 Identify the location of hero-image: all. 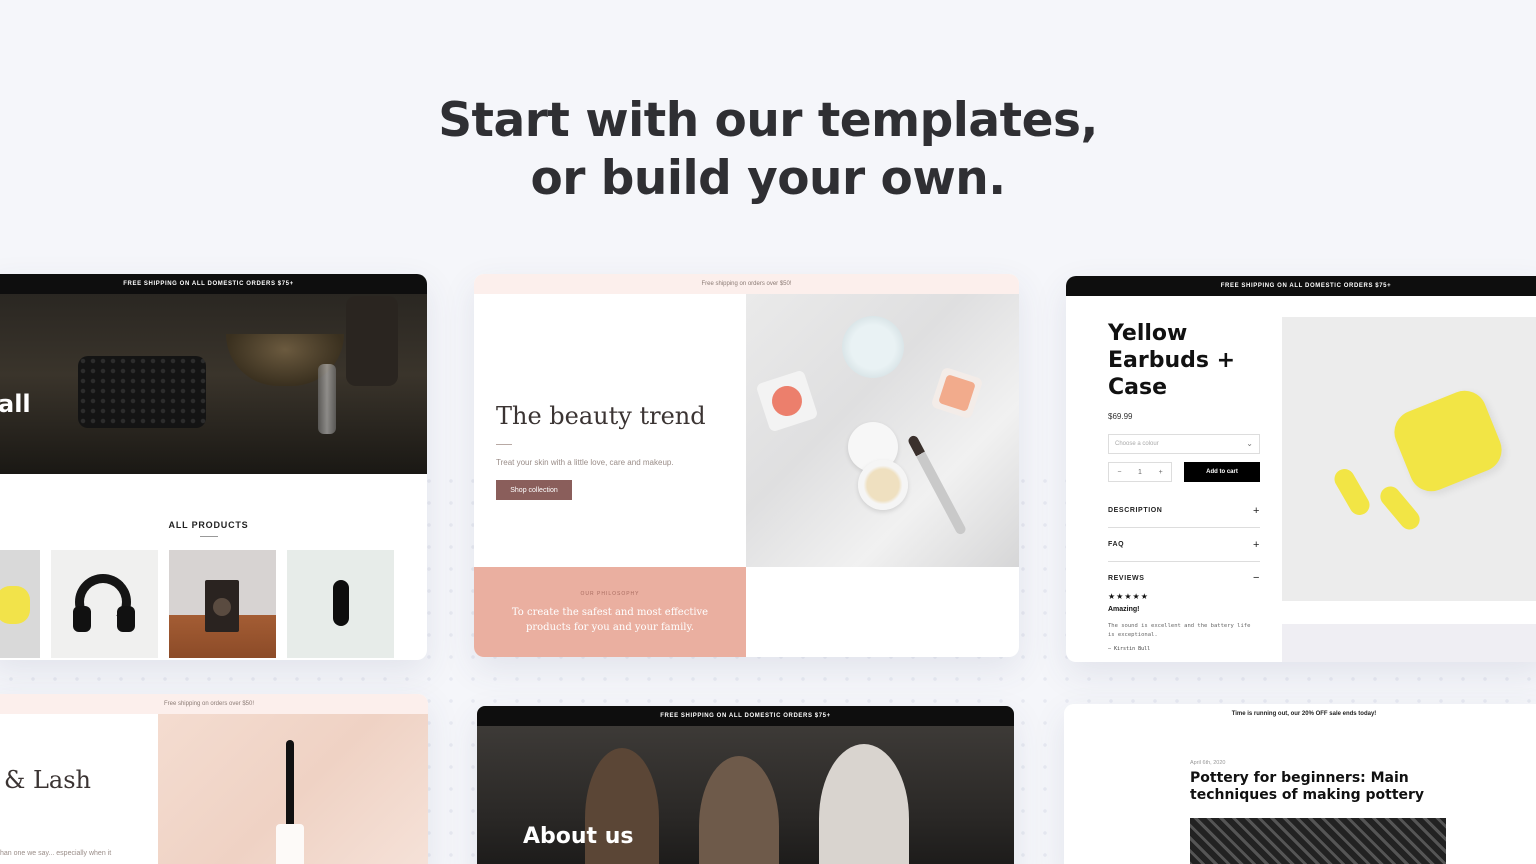
(213, 384).